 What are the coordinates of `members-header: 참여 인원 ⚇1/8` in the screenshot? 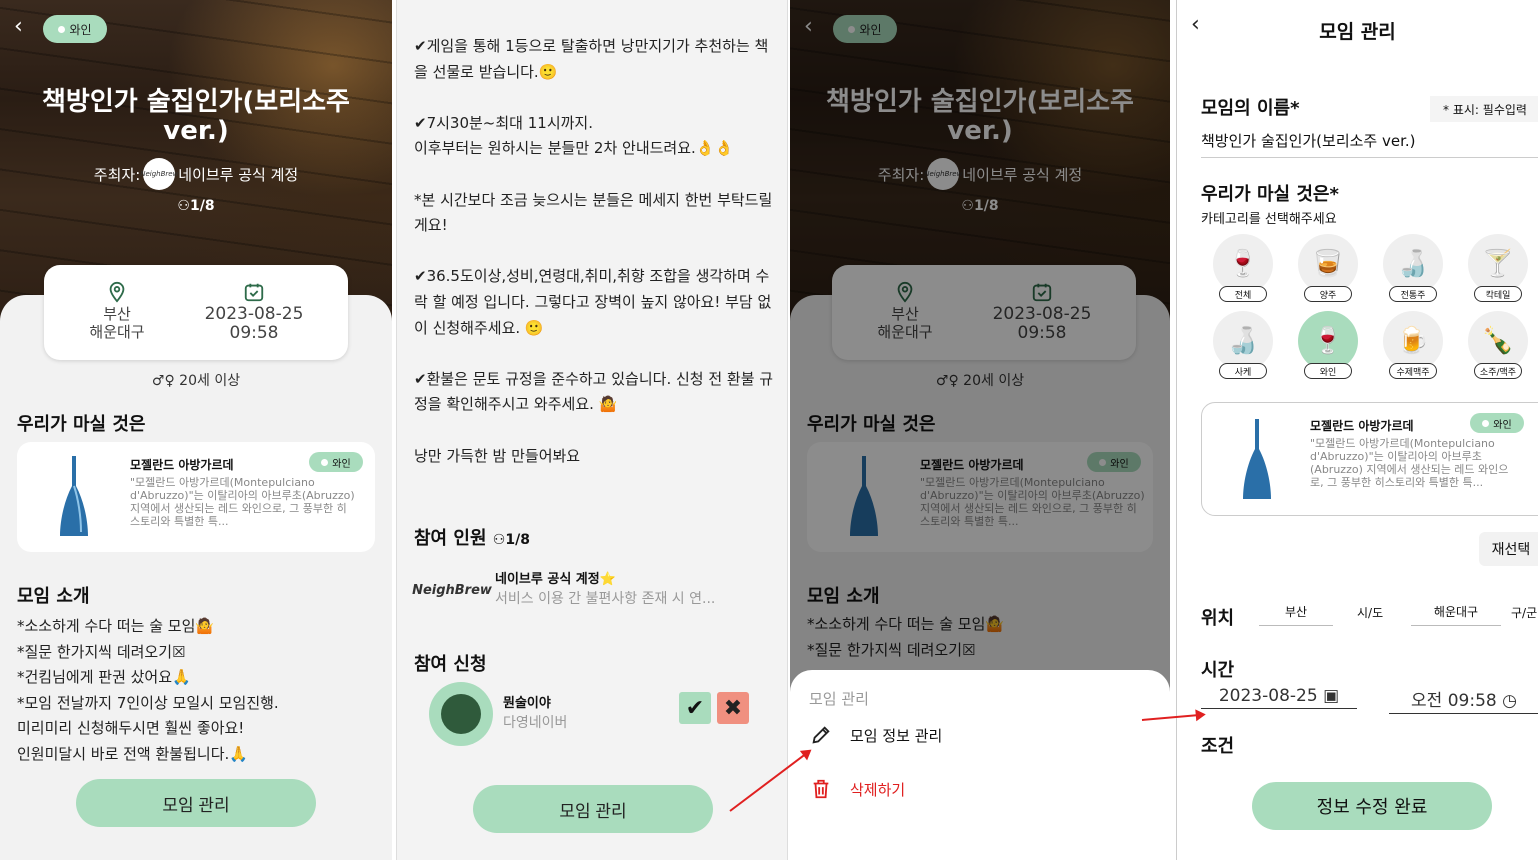 It's located at (472, 537).